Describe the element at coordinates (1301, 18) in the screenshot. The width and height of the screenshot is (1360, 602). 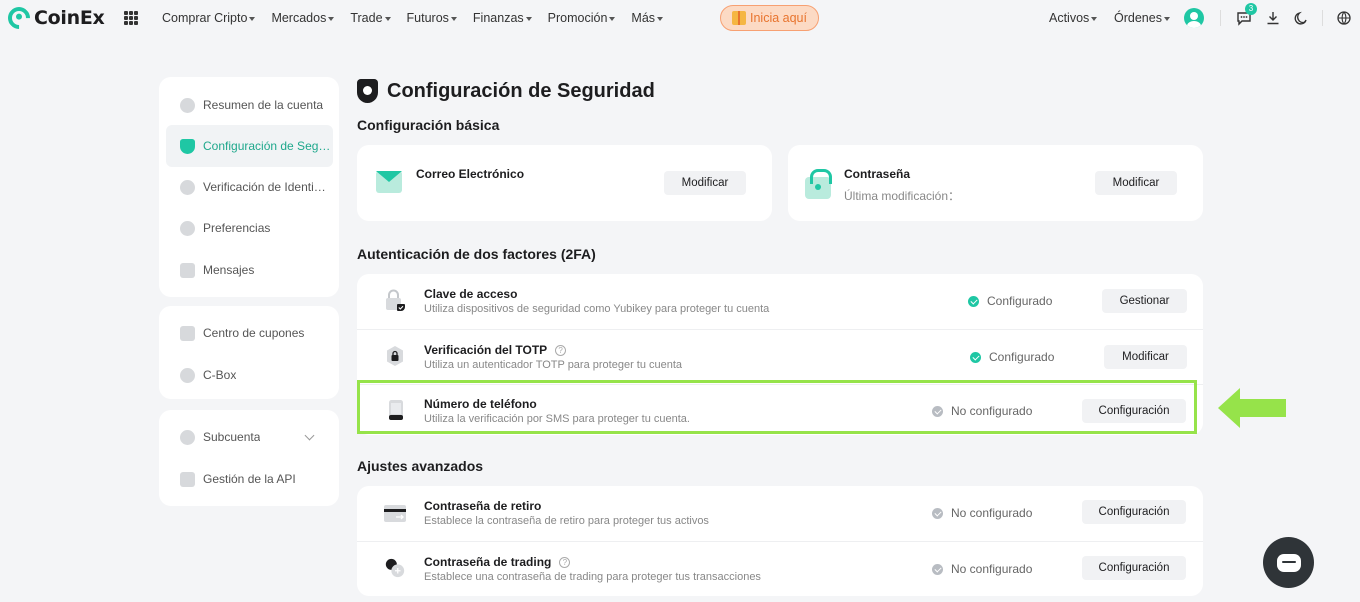
I see `dark-mode-icon` at that location.